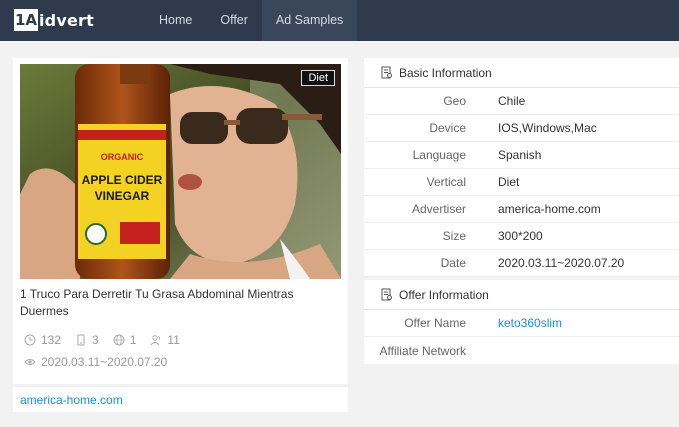  What do you see at coordinates (122, 196) in the screenshot?
I see `svg-text: VINEGAR` at bounding box center [122, 196].